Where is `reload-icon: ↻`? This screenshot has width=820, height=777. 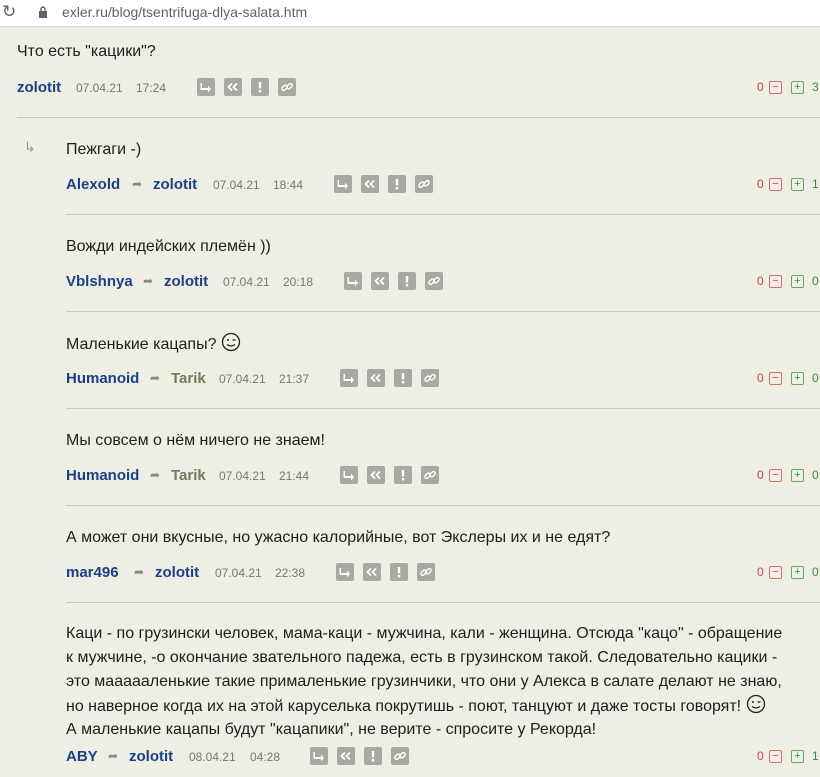 reload-icon: ↻ is located at coordinates (9, 12).